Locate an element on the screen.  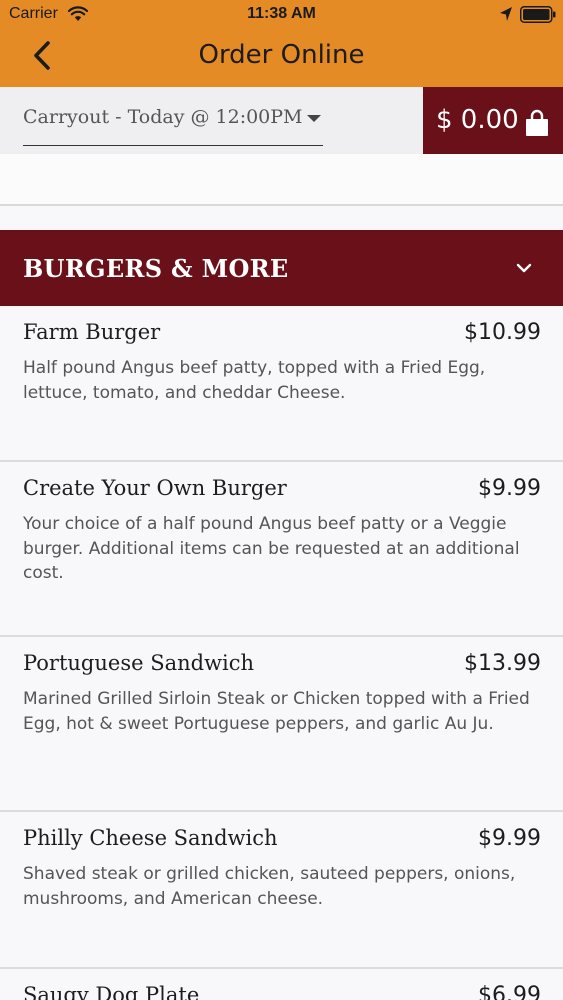
item-name: Create Your Own Burger is located at coordinates (155, 488).